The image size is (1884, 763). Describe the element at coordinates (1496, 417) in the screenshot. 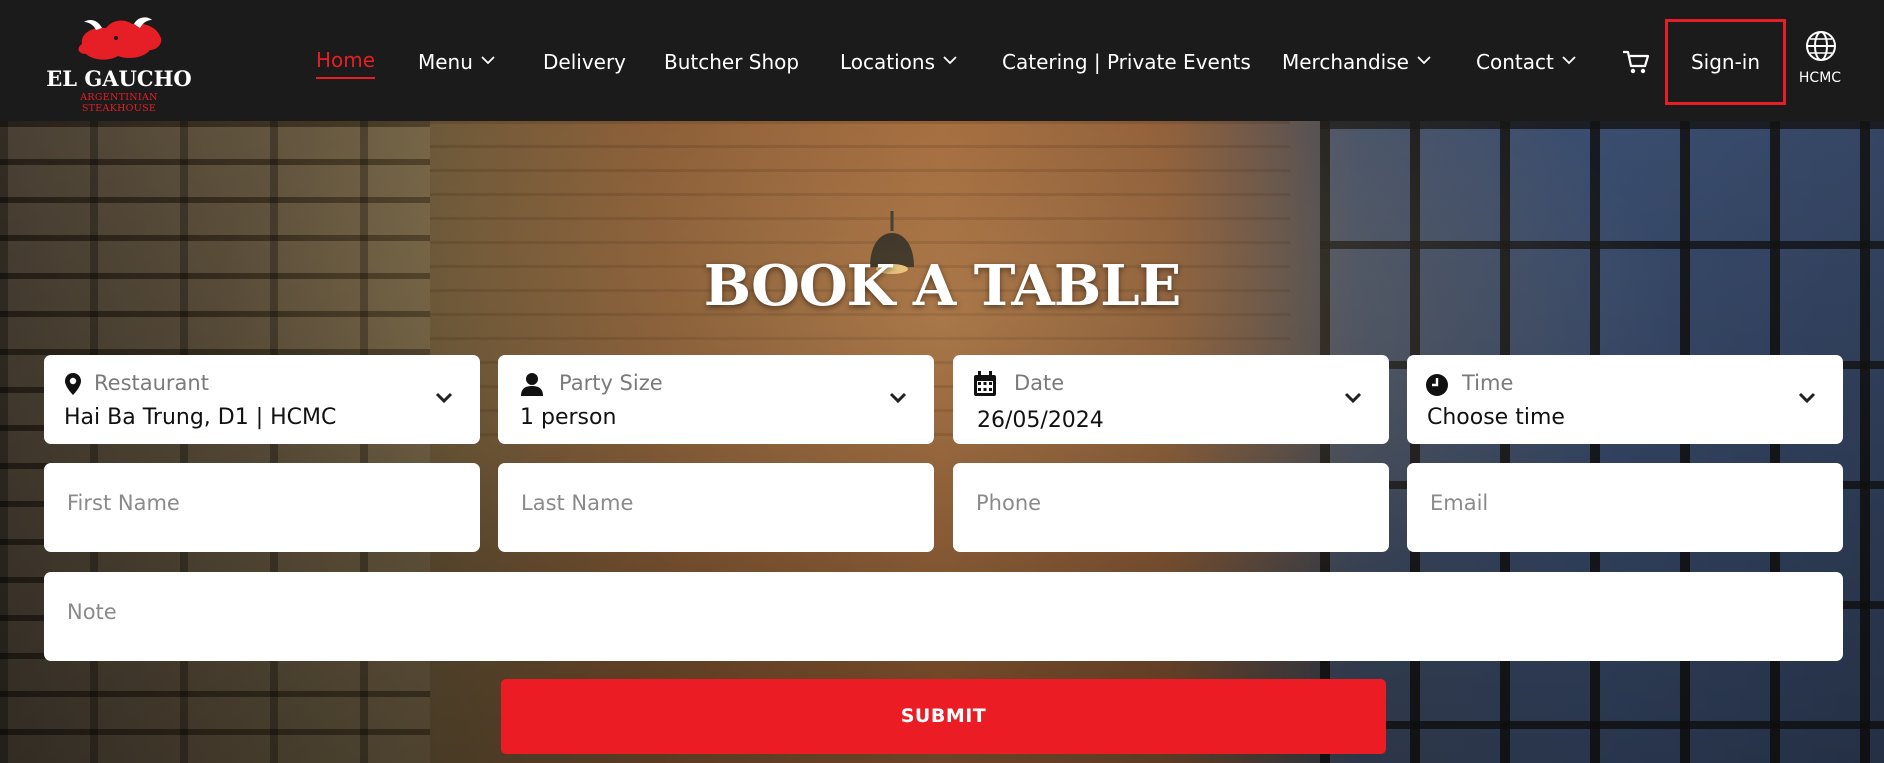

I see `time-value: Choose time` at that location.